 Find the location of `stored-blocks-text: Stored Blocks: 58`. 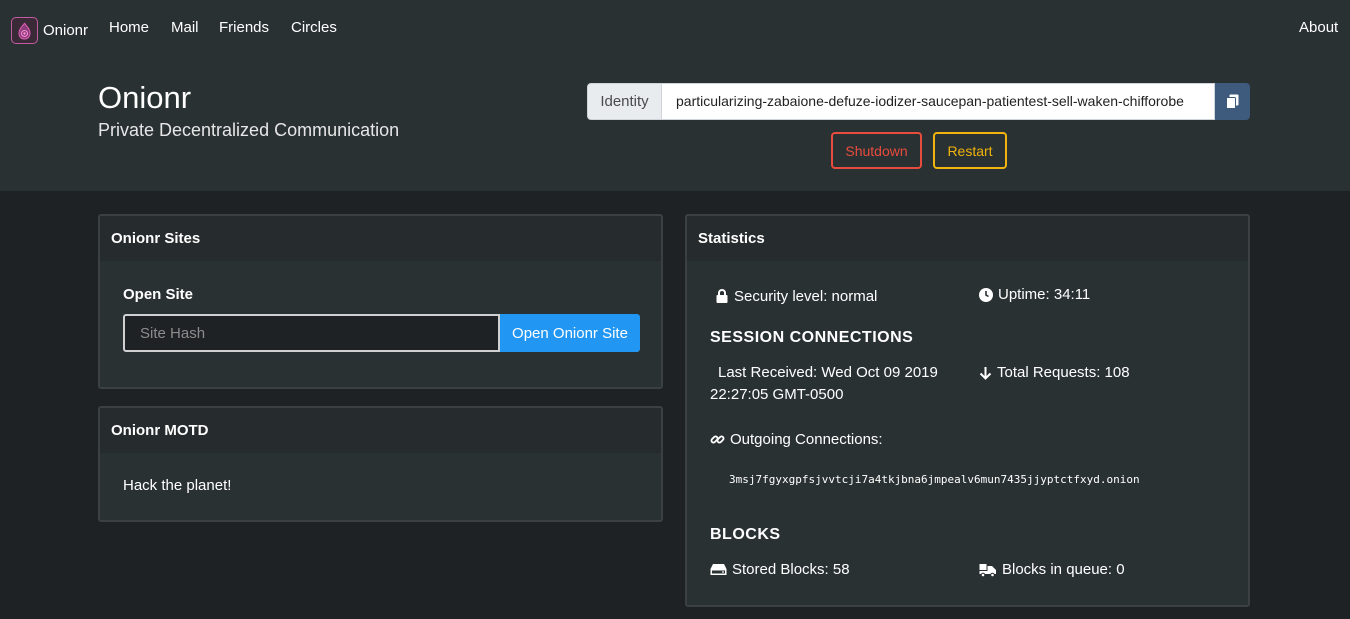

stored-blocks-text: Stored Blocks: 58 is located at coordinates (791, 569).